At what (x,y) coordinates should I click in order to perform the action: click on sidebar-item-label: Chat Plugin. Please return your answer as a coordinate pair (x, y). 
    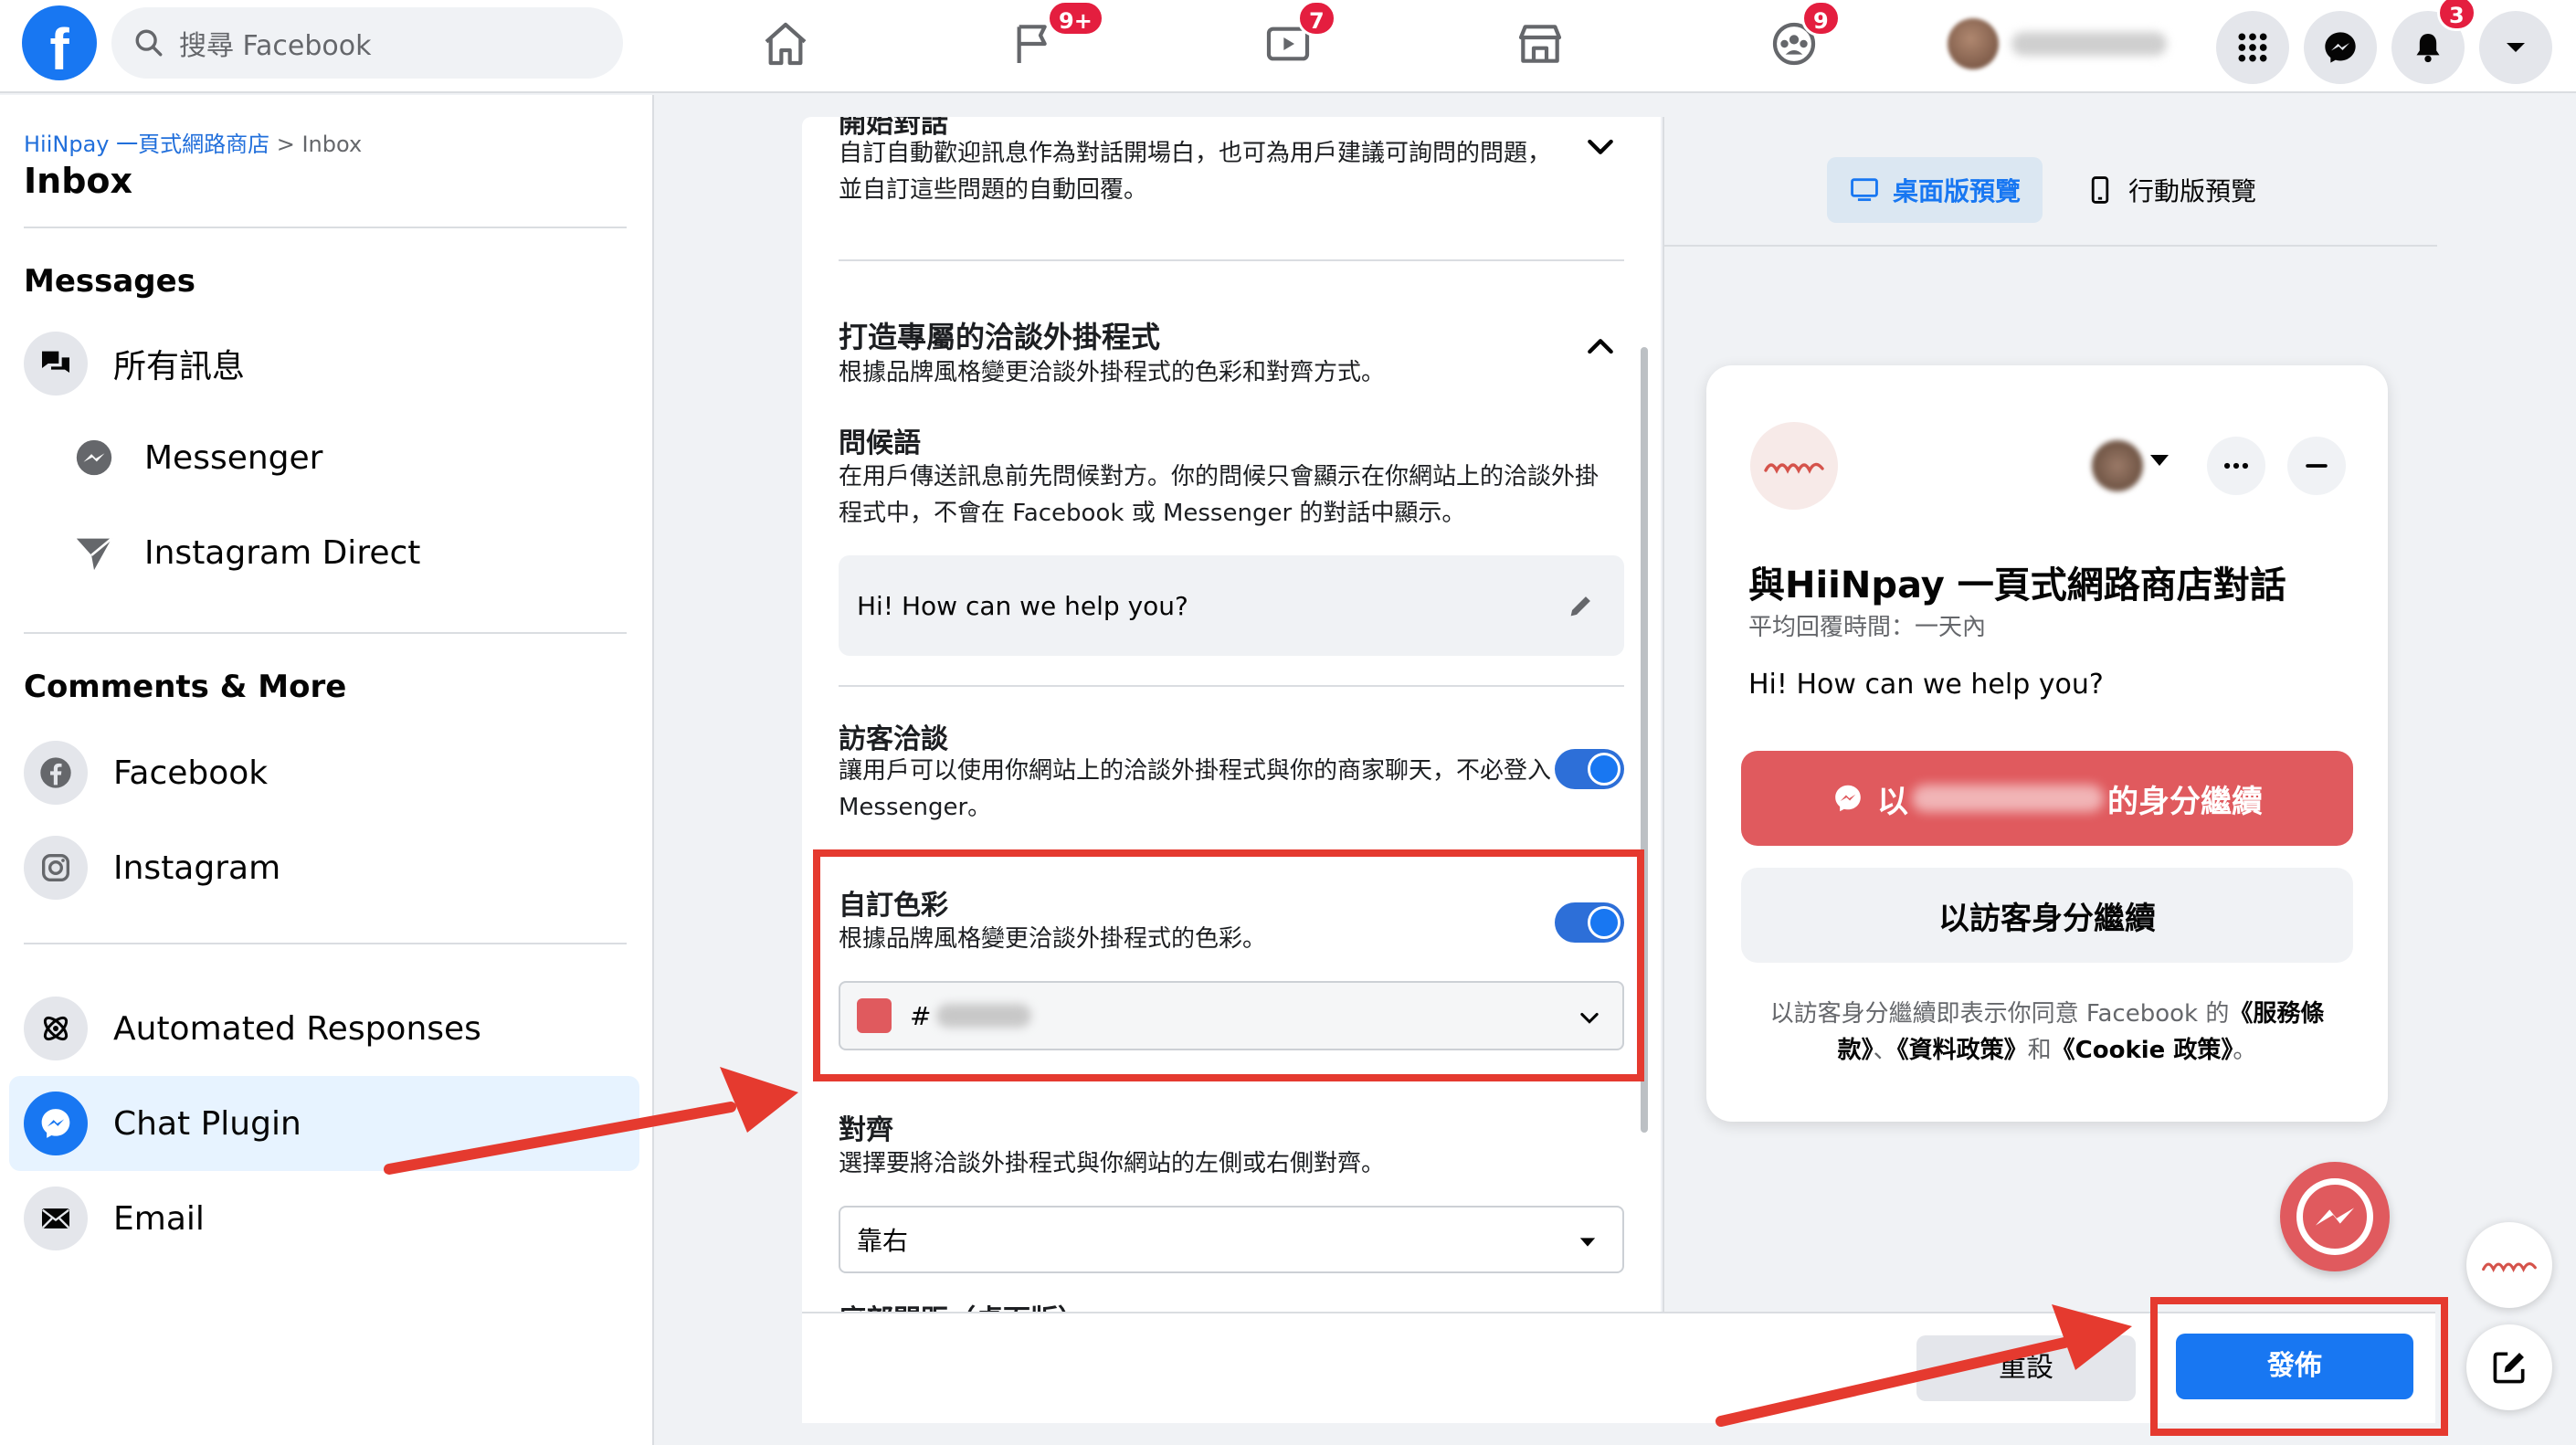
    Looking at the image, I should click on (207, 1123).